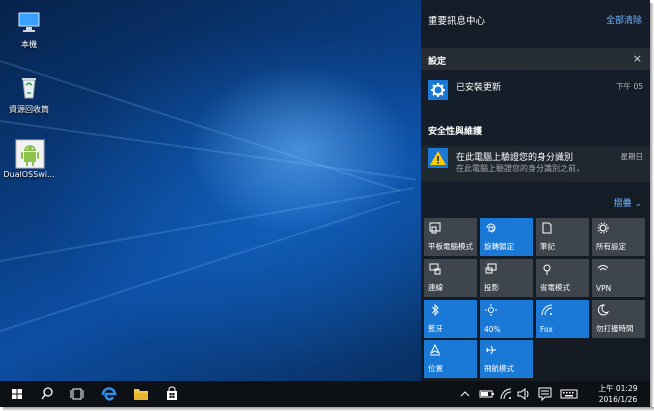  I want to click on notification-title: 已安裝更新, so click(479, 88).